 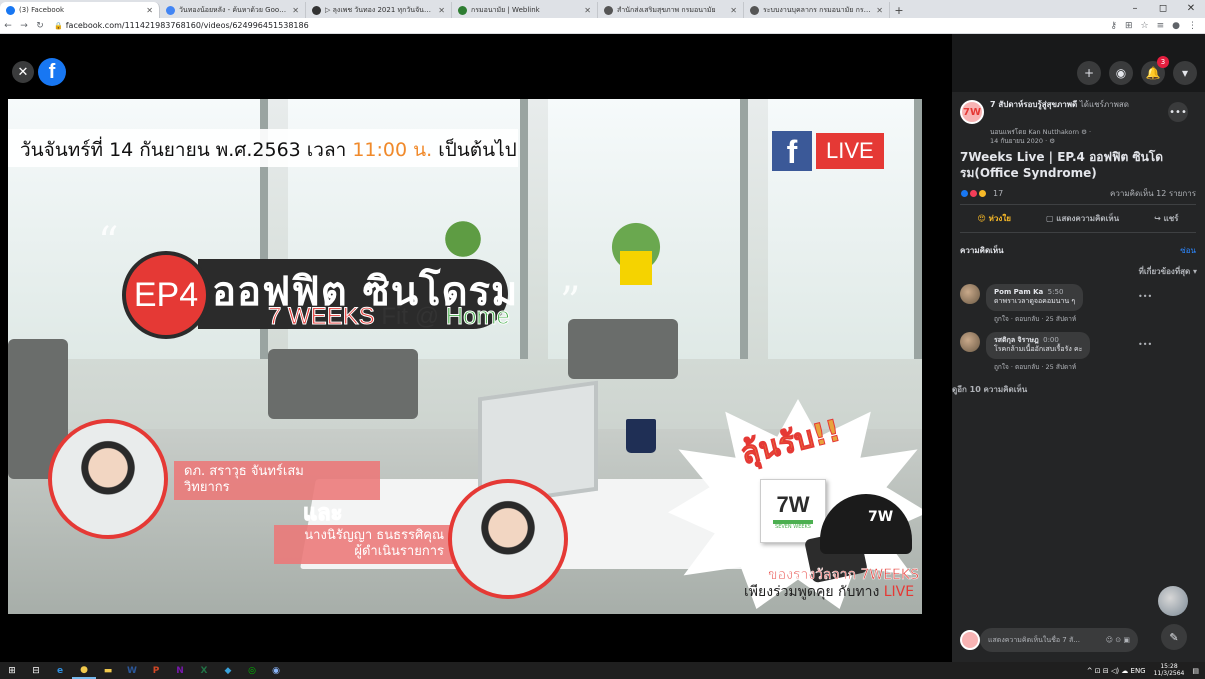 I want to click on commenter-name: รสติกุล จิราษฎ, so click(x=1016, y=340).